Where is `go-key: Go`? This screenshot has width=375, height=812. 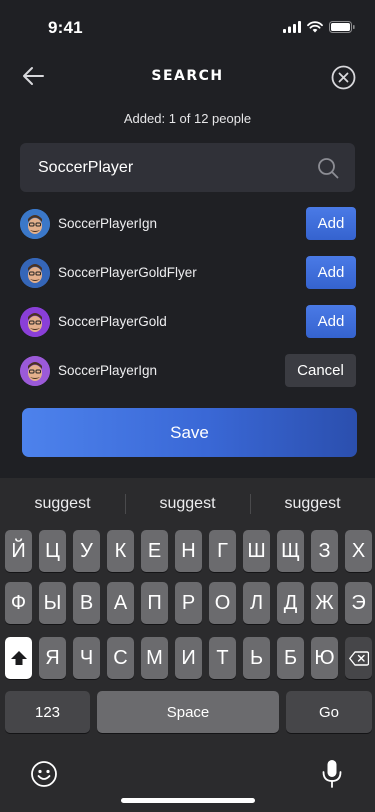
go-key: Go is located at coordinates (329, 712).